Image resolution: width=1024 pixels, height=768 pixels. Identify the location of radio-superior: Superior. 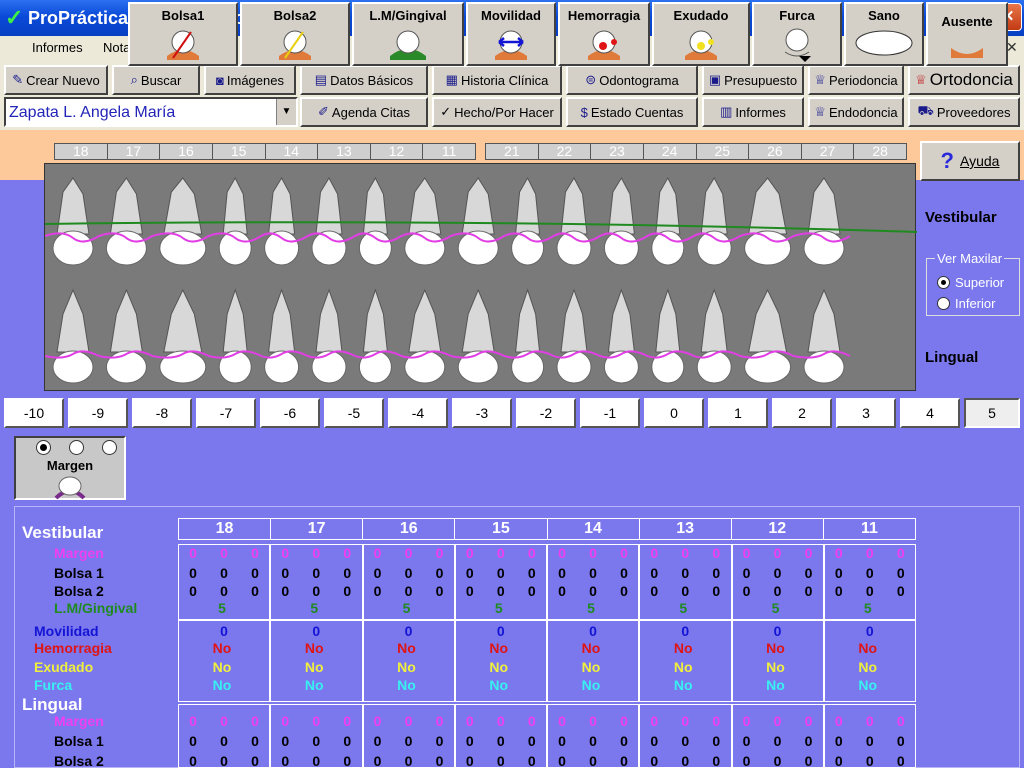
(970, 282).